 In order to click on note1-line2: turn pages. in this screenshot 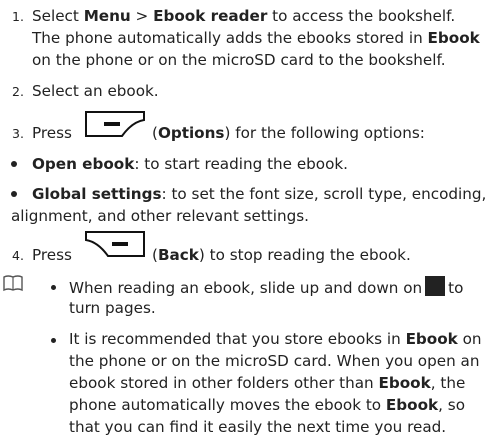, I will do `click(112, 308)`.